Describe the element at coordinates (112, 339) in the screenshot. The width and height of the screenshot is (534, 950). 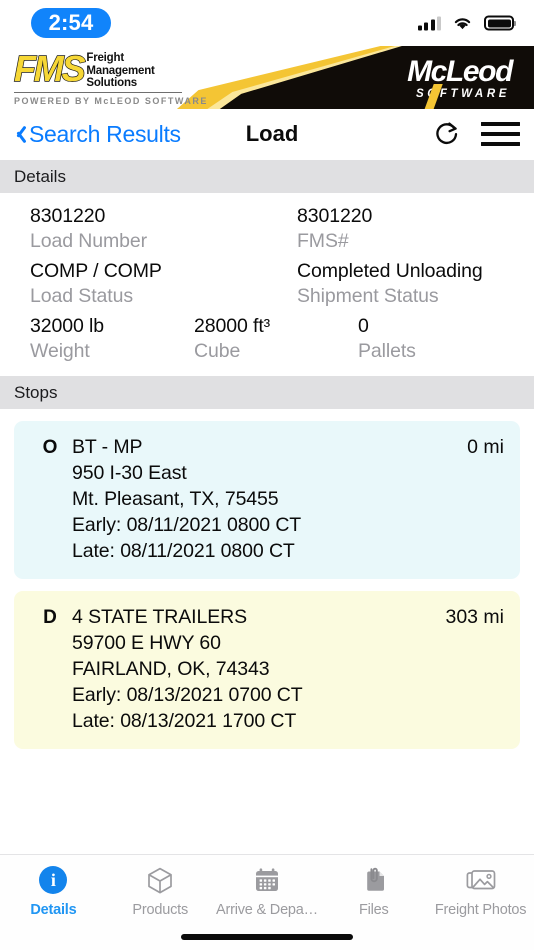
I see `field-weight: 32000 lb Weight` at that location.